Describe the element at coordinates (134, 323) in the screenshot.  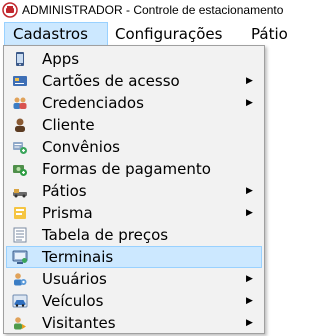
I see `menu-item-visitantes: Visitantes ▶` at that location.